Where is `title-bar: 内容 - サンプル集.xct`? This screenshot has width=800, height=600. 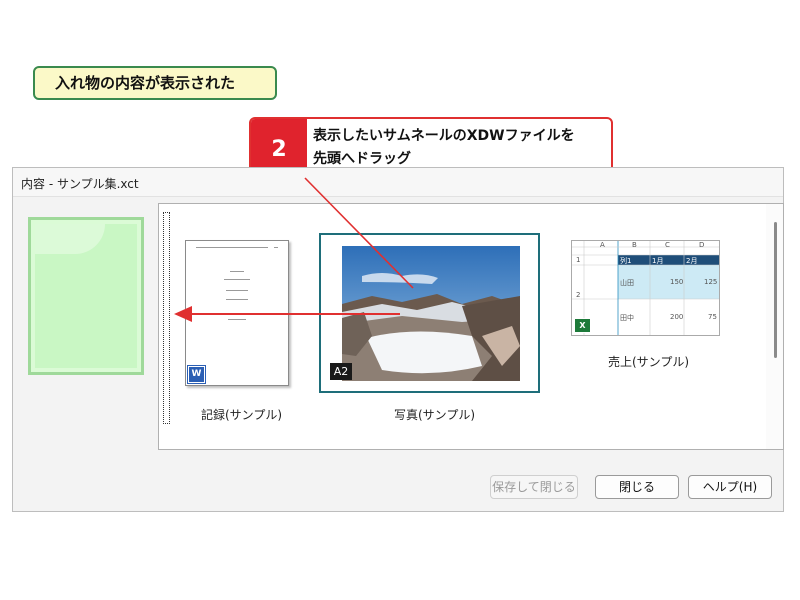
title-bar: 内容 - サンプル集.xct is located at coordinates (398, 182).